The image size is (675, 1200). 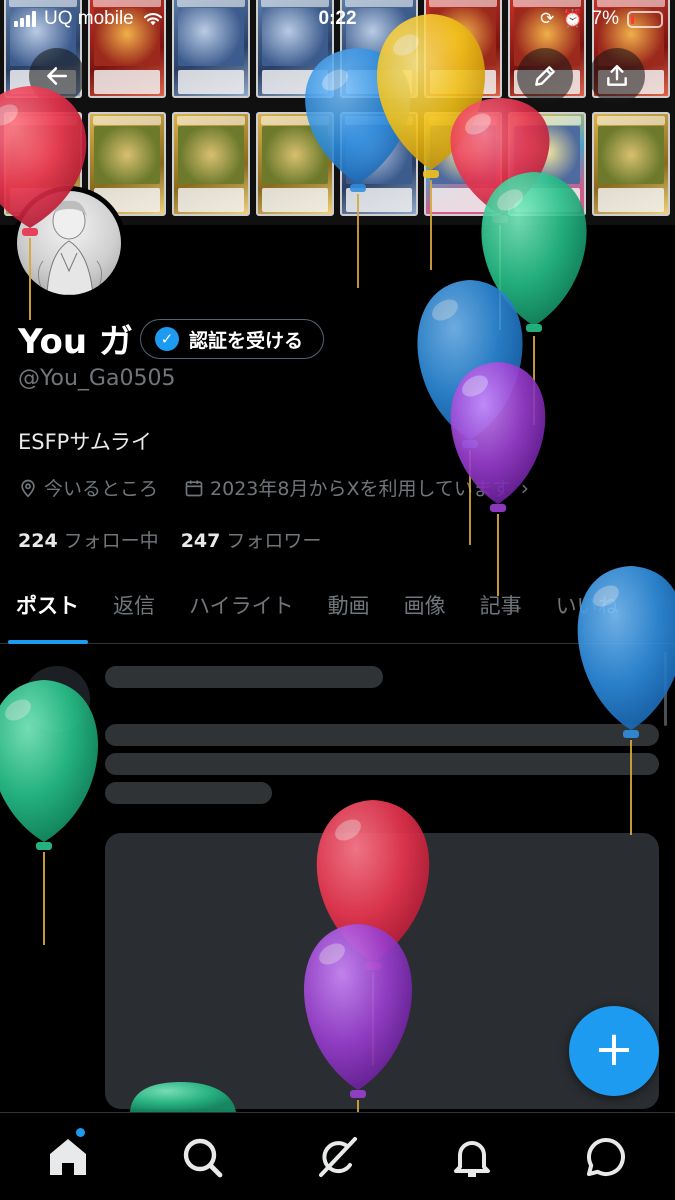 I want to click on tab-highlights: ハイライト, so click(x=241, y=612).